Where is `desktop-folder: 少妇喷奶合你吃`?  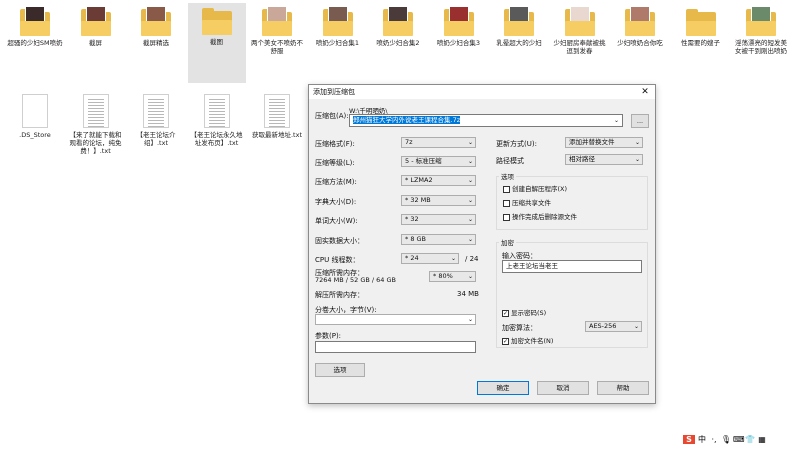 desktop-folder: 少妇喷奶合你吃 is located at coordinates (640, 44).